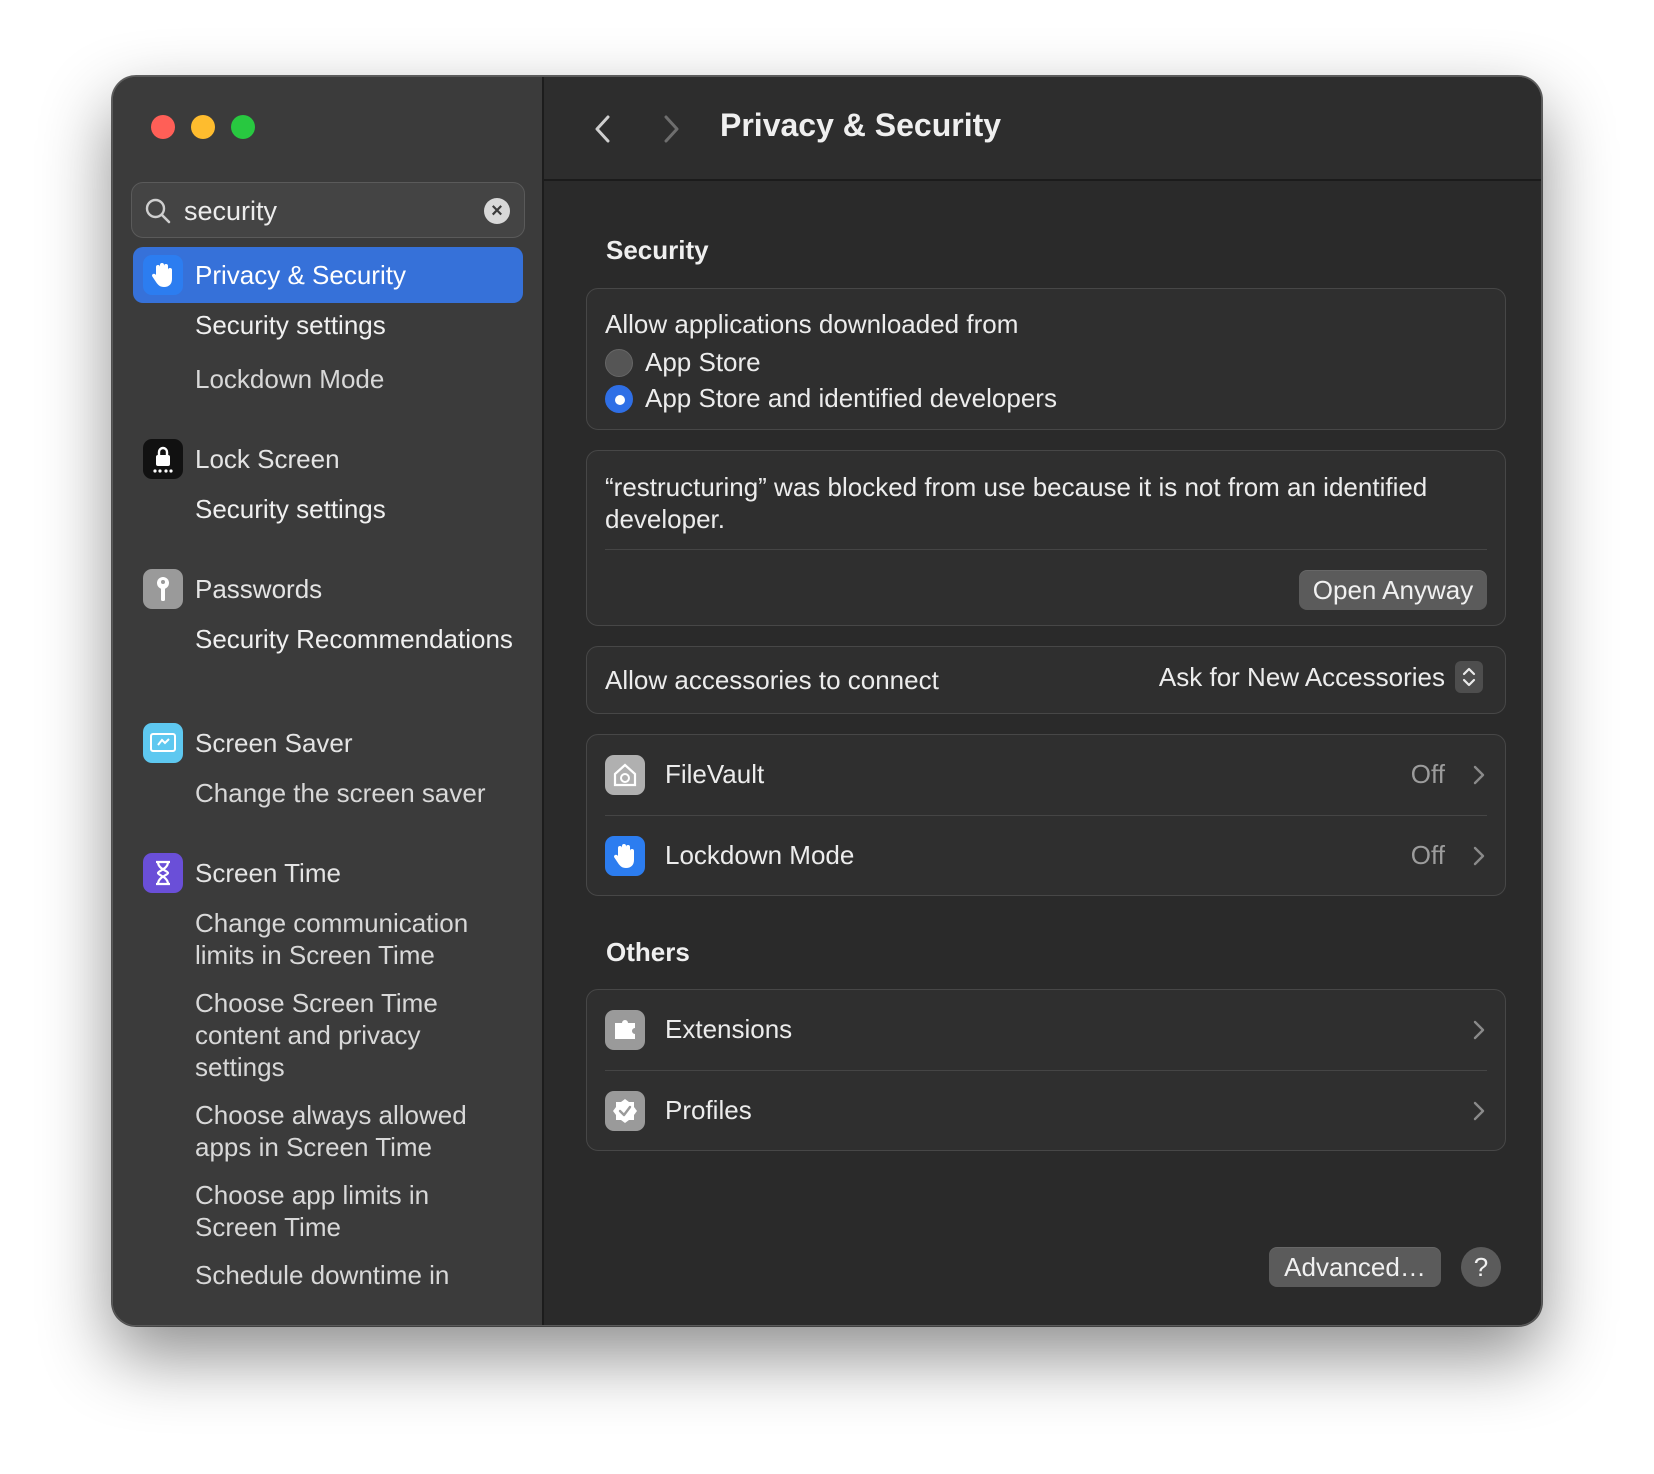  Describe the element at coordinates (355, 639) in the screenshot. I see `sidebar-subitem: Security Recommendations` at that location.